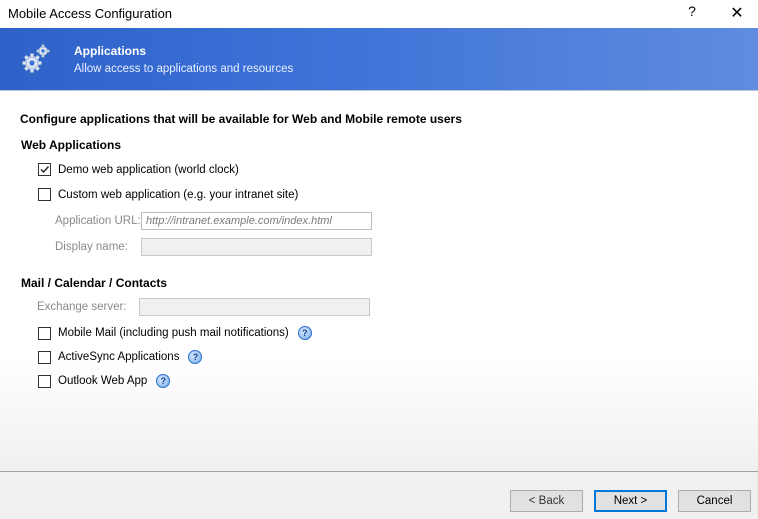 The image size is (758, 519). I want to click on gears-icon, so click(36, 58).